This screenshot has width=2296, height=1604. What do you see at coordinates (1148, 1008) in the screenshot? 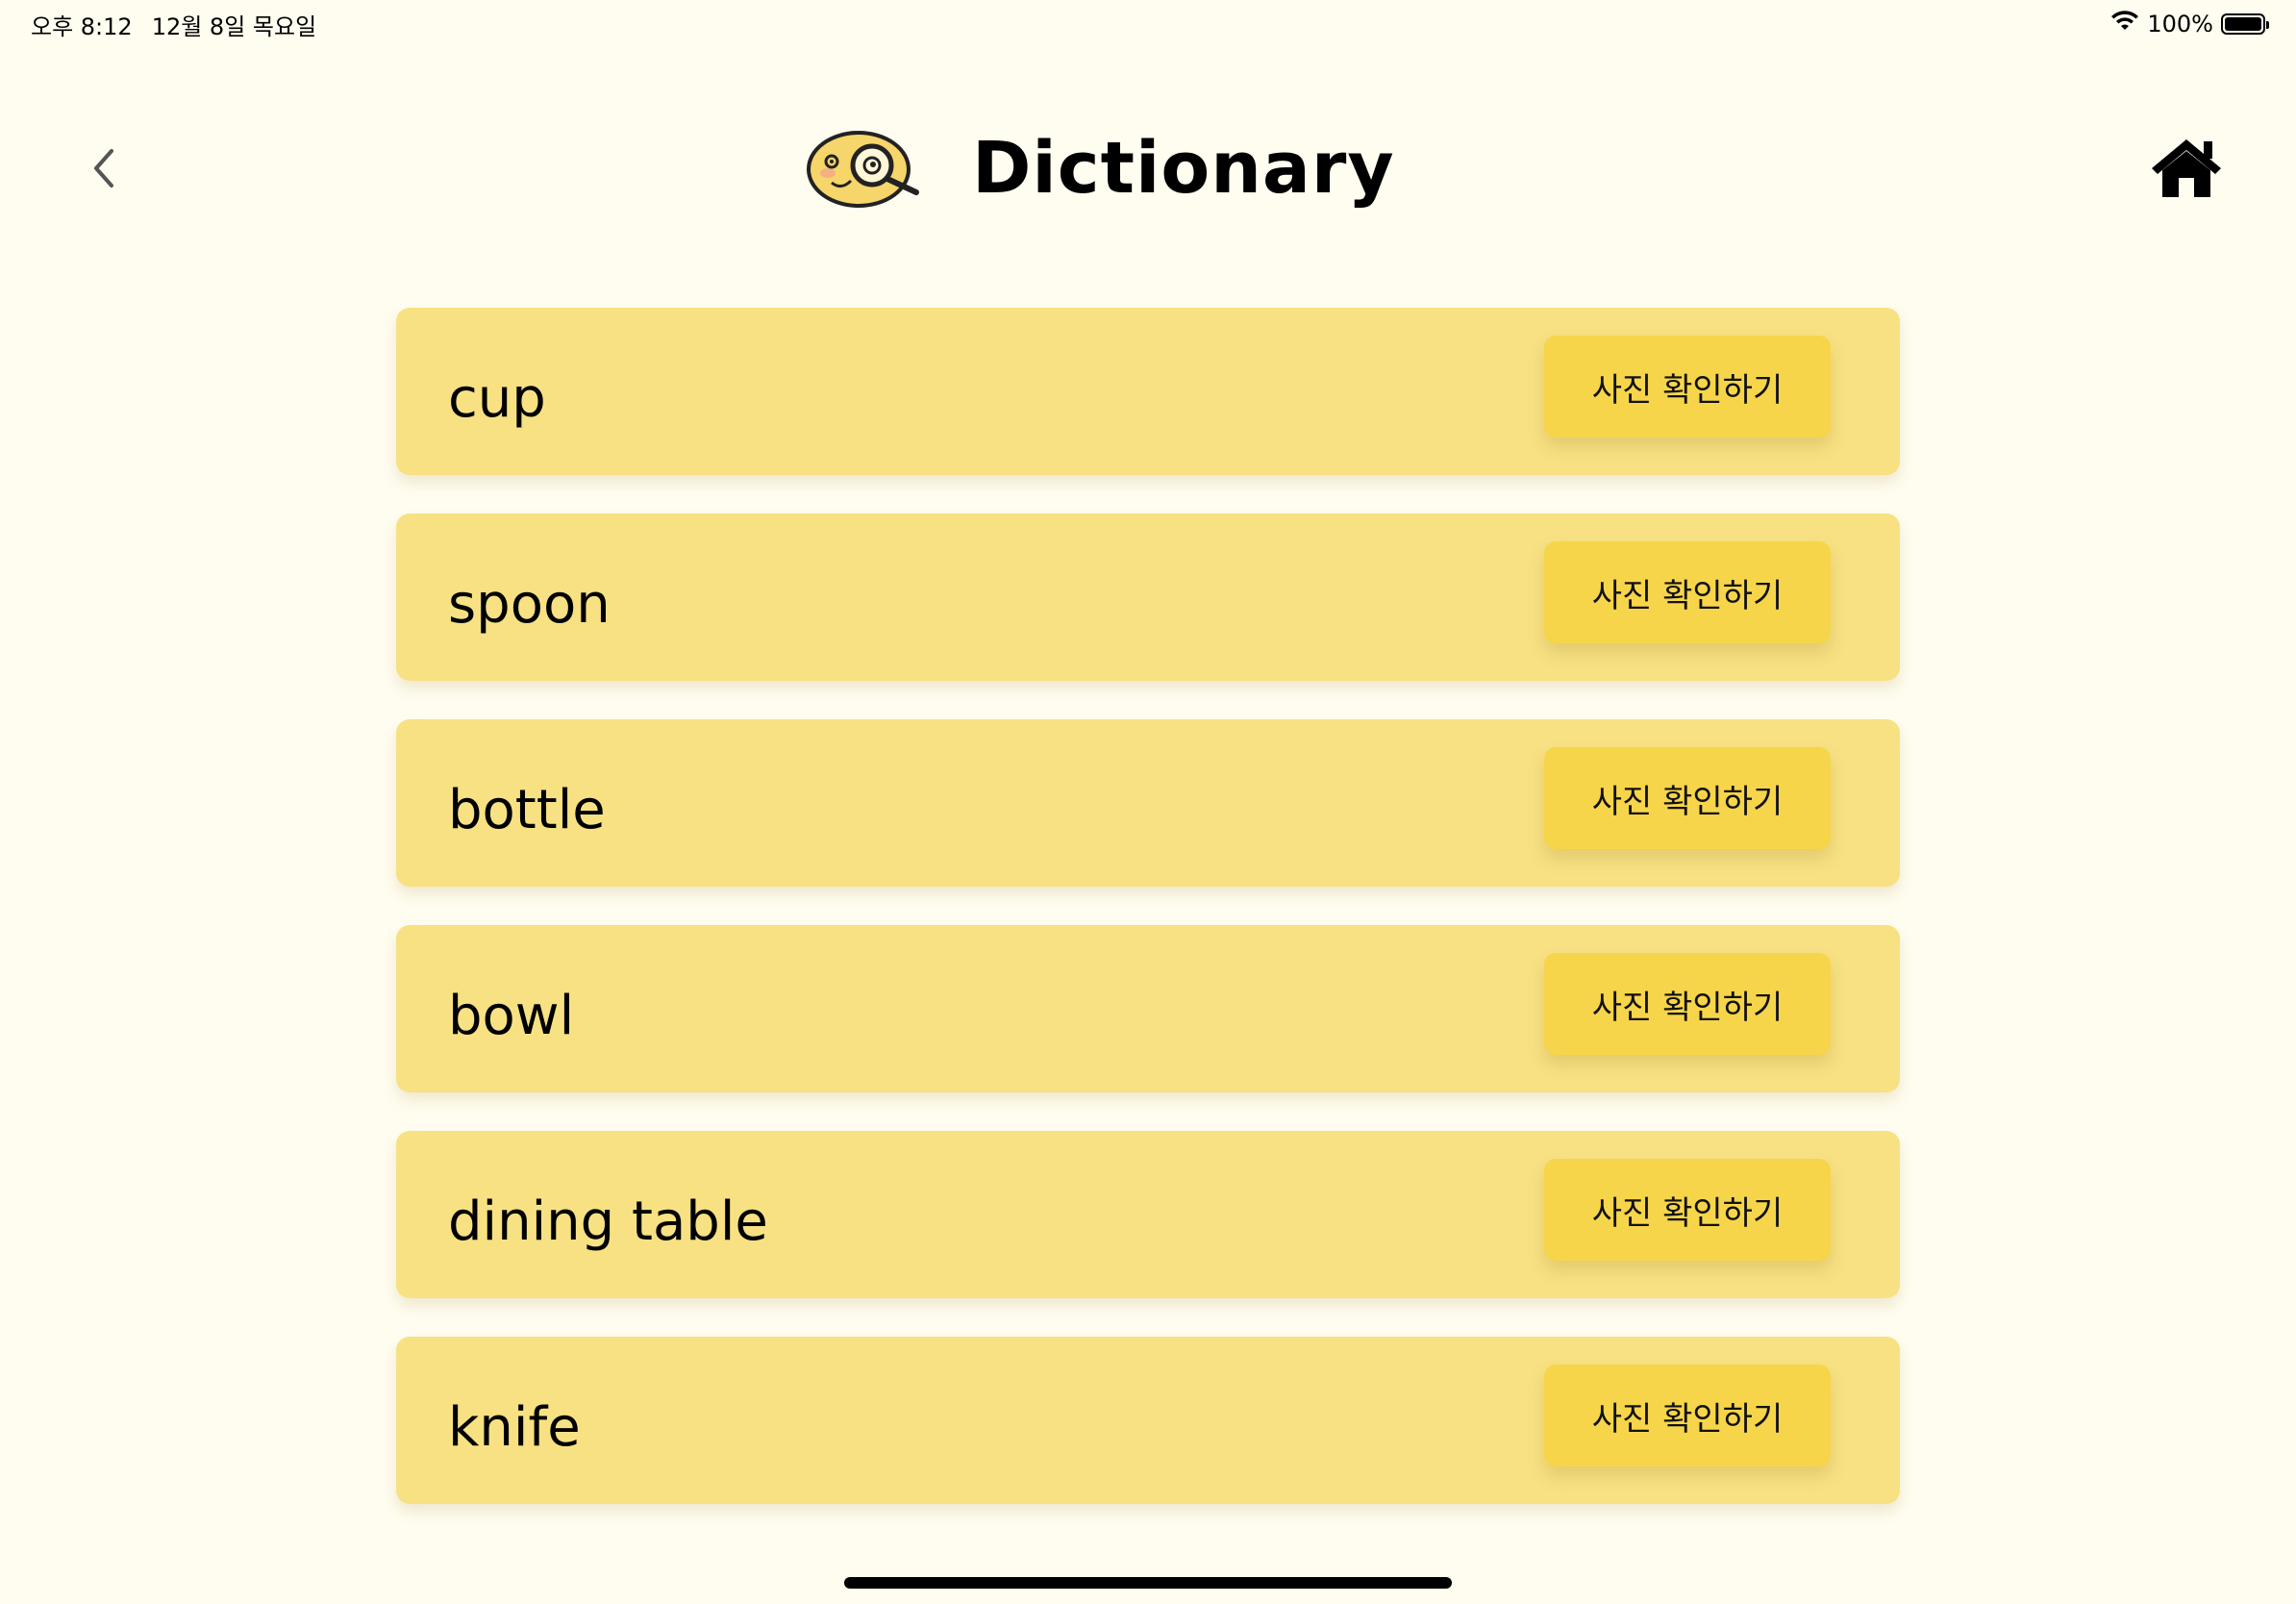
I see `word-card: bowl 사진 확인하기` at bounding box center [1148, 1008].